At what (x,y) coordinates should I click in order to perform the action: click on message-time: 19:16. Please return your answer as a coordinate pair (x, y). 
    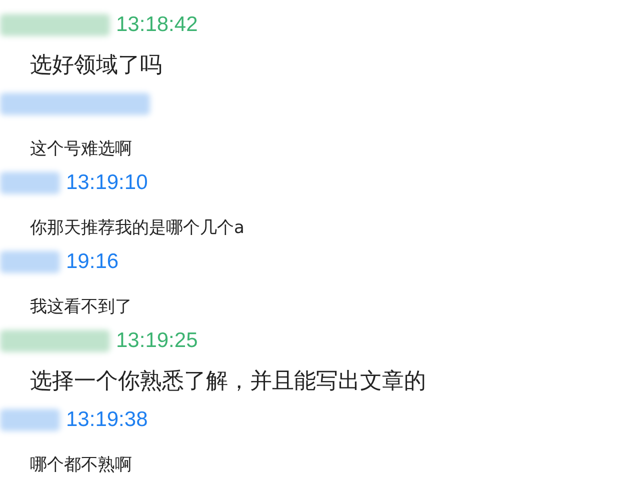
    Looking at the image, I should click on (92, 262).